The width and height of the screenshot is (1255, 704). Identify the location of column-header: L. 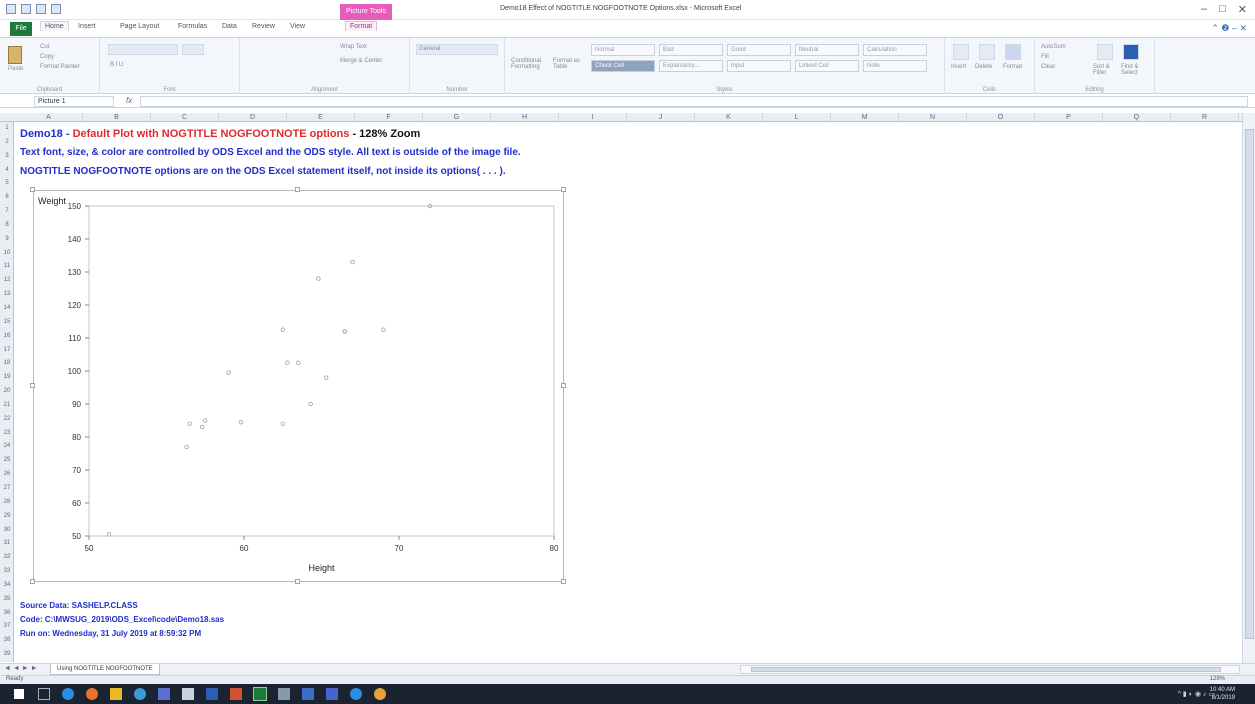
(797, 117).